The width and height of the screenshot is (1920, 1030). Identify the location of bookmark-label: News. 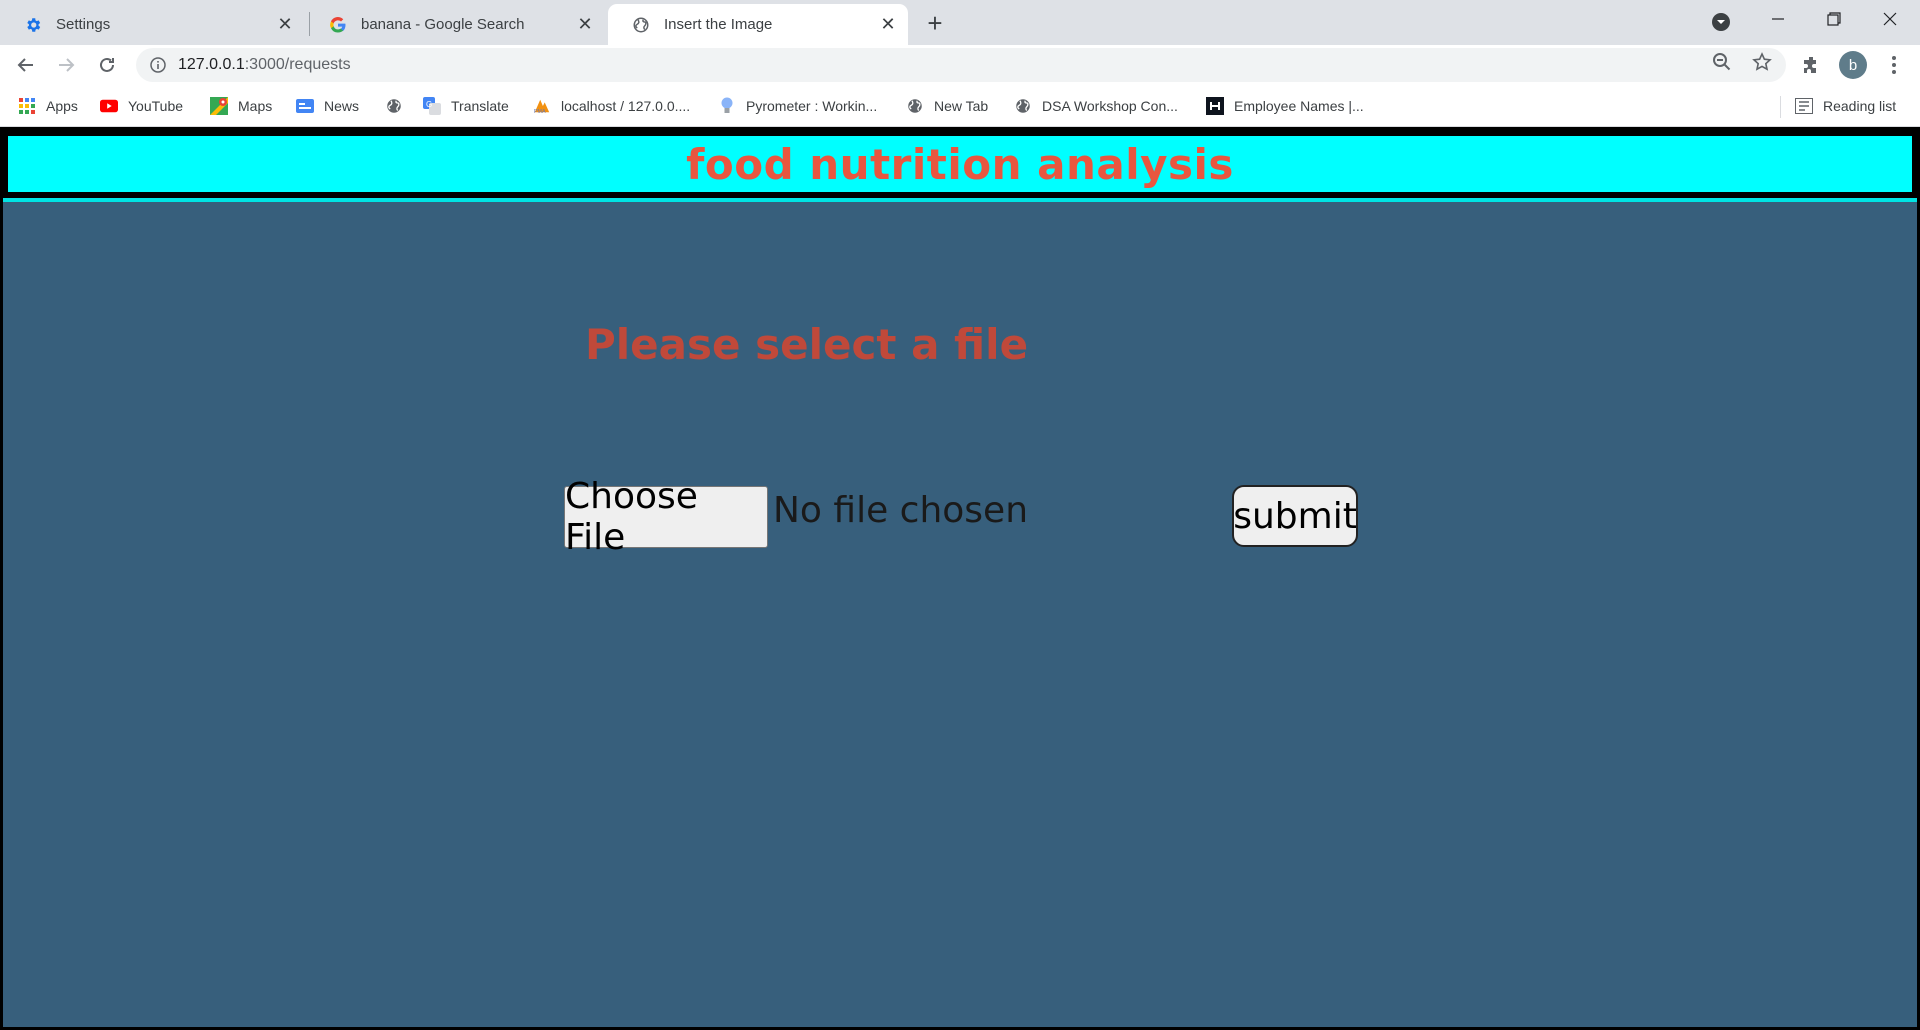
(342, 106).